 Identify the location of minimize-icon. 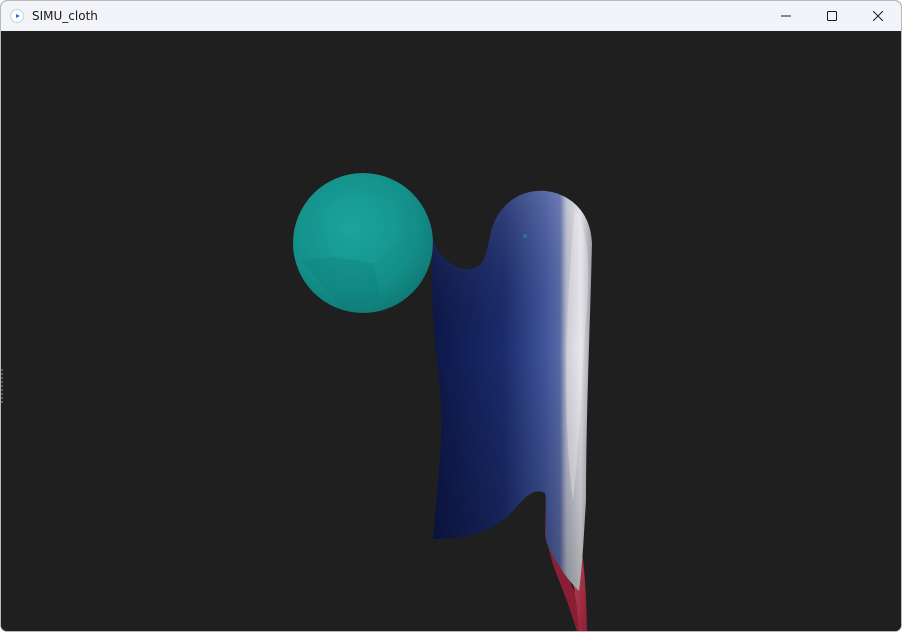
(786, 16).